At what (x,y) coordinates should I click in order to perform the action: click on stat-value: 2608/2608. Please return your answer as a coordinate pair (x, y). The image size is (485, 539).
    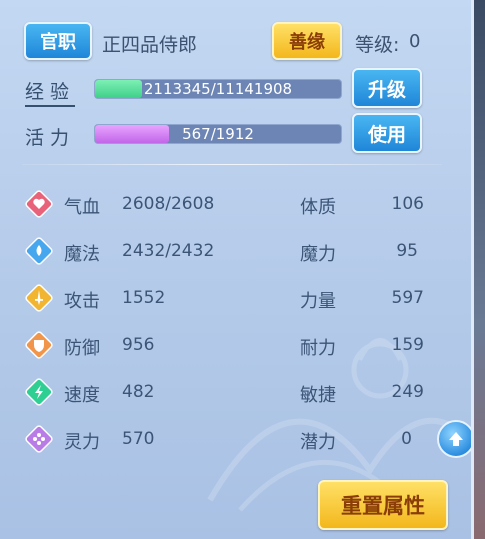
    Looking at the image, I should click on (168, 204).